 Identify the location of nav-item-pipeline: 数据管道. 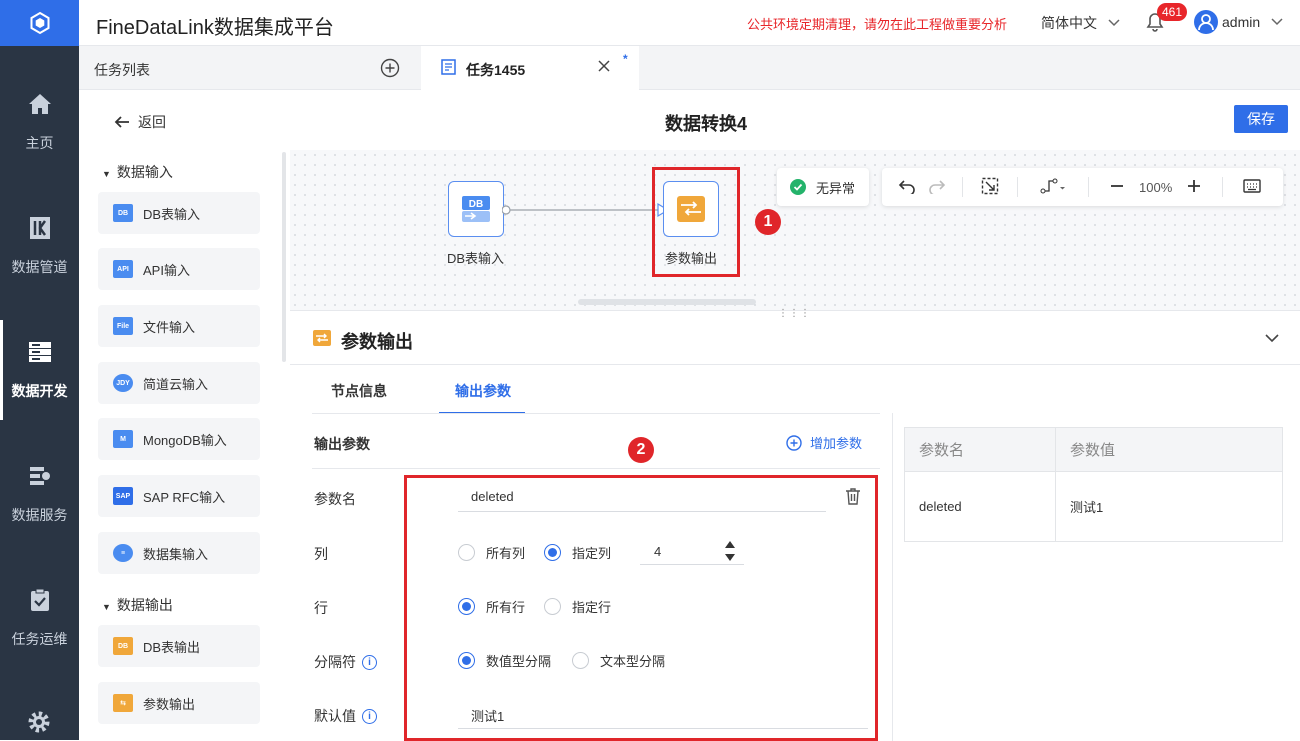
(39, 246).